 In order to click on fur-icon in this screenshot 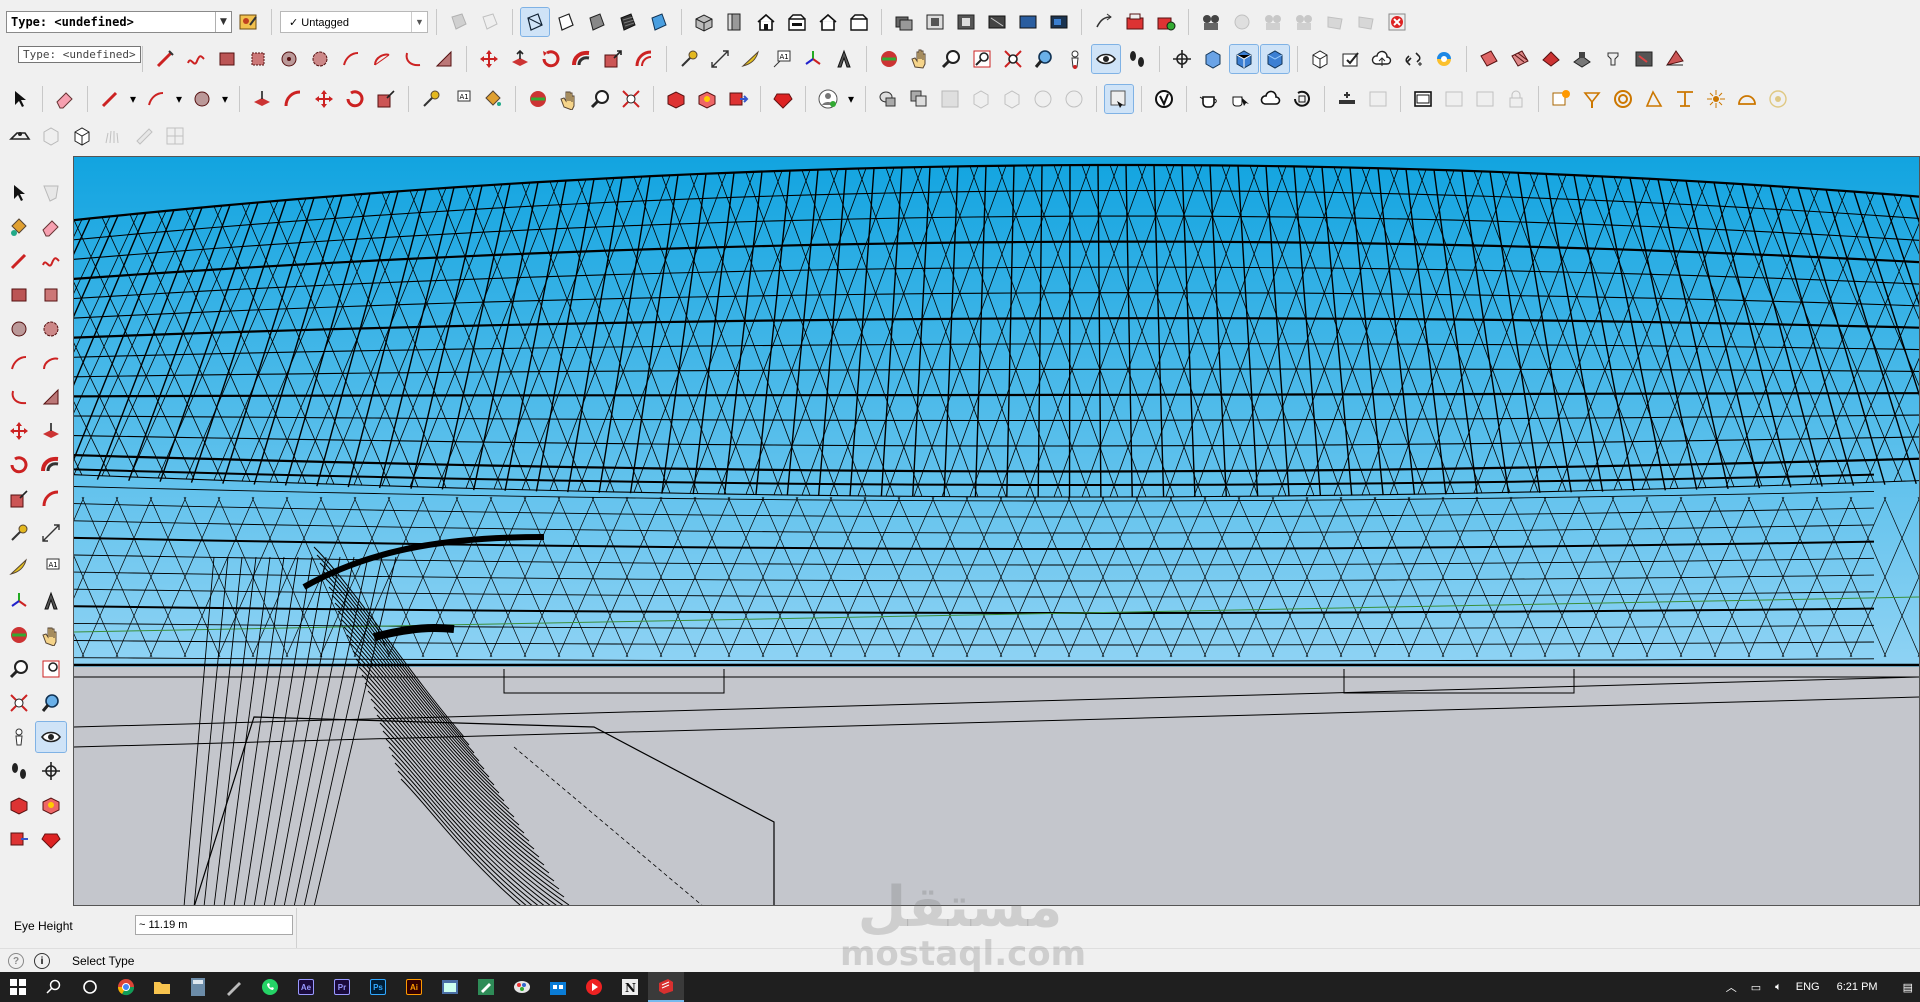, I will do `click(113, 136)`.